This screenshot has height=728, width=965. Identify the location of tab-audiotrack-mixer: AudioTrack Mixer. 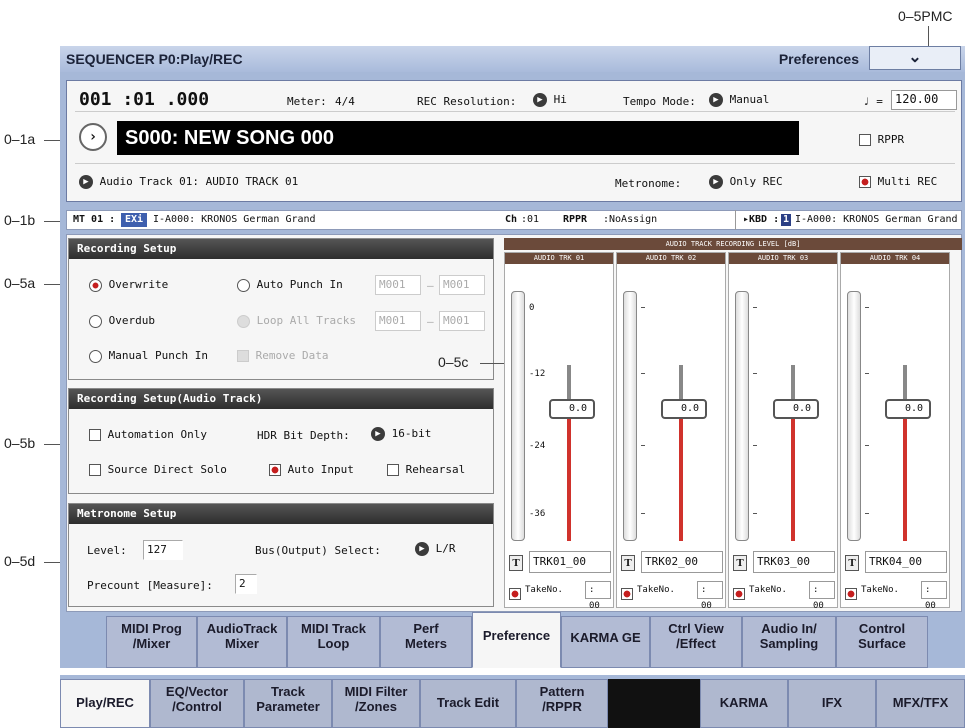
(242, 642).